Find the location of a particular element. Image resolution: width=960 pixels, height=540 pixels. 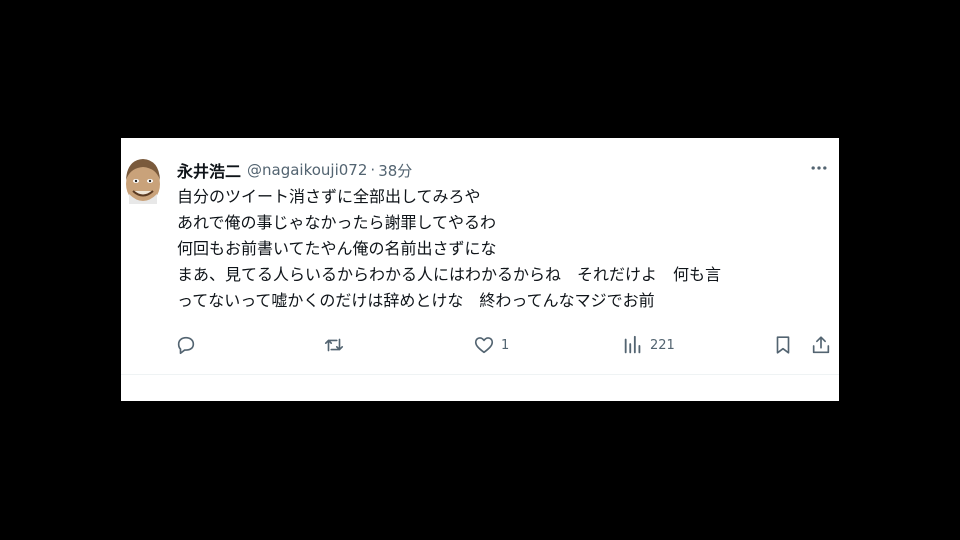

timestamp: 38分 is located at coordinates (395, 170).